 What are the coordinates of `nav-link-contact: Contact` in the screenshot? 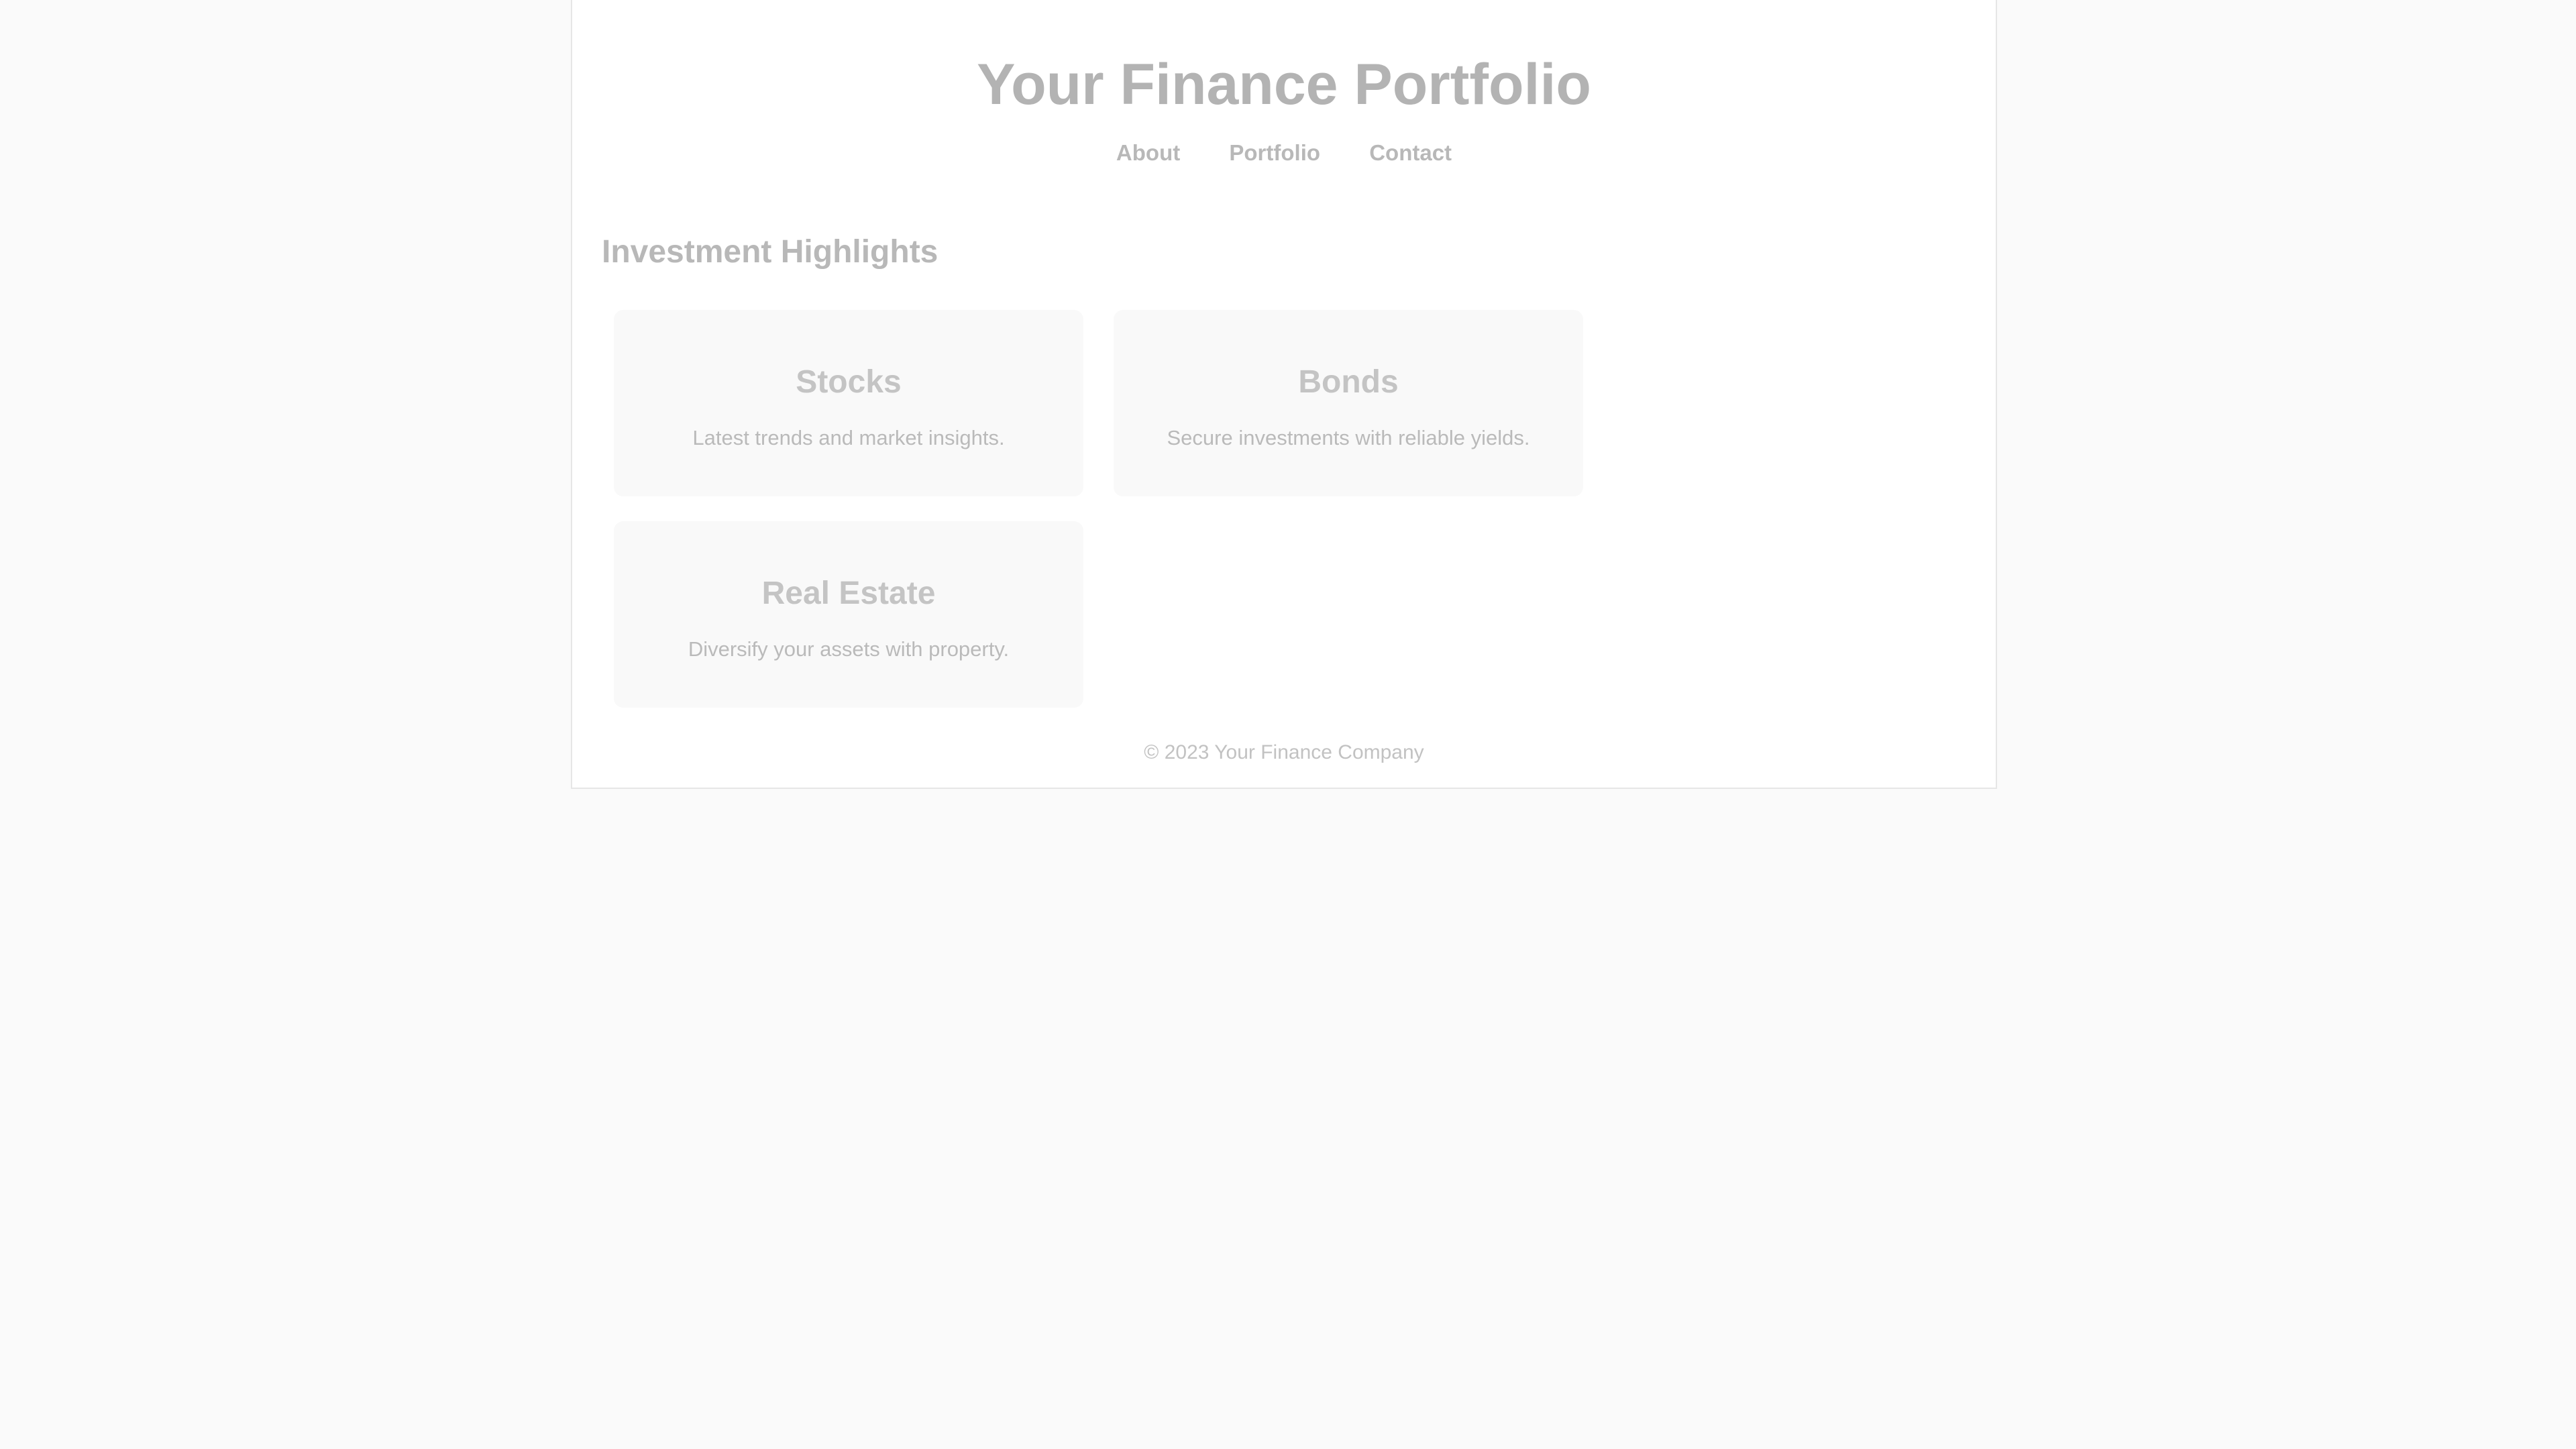 It's located at (1410, 153).